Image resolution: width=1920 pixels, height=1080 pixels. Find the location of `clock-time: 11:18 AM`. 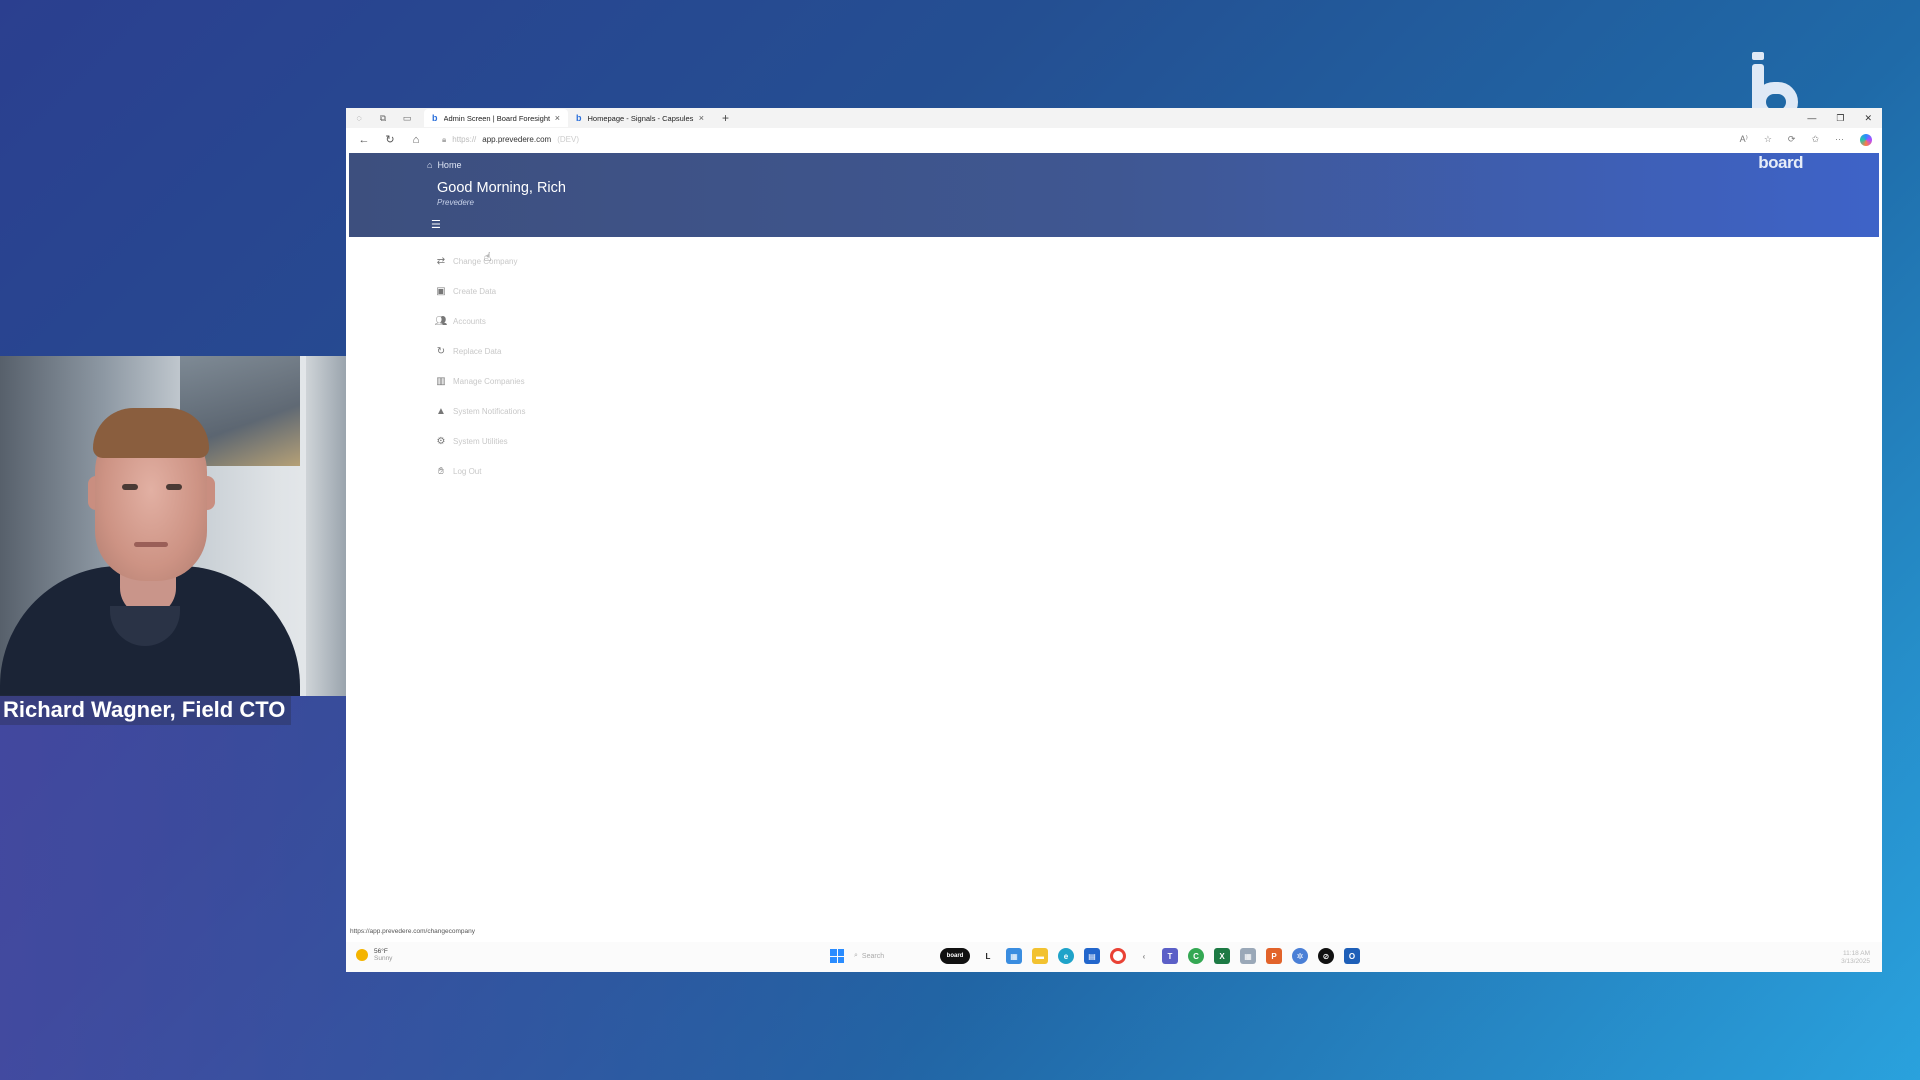

clock-time: 11:18 AM is located at coordinates (1856, 953).